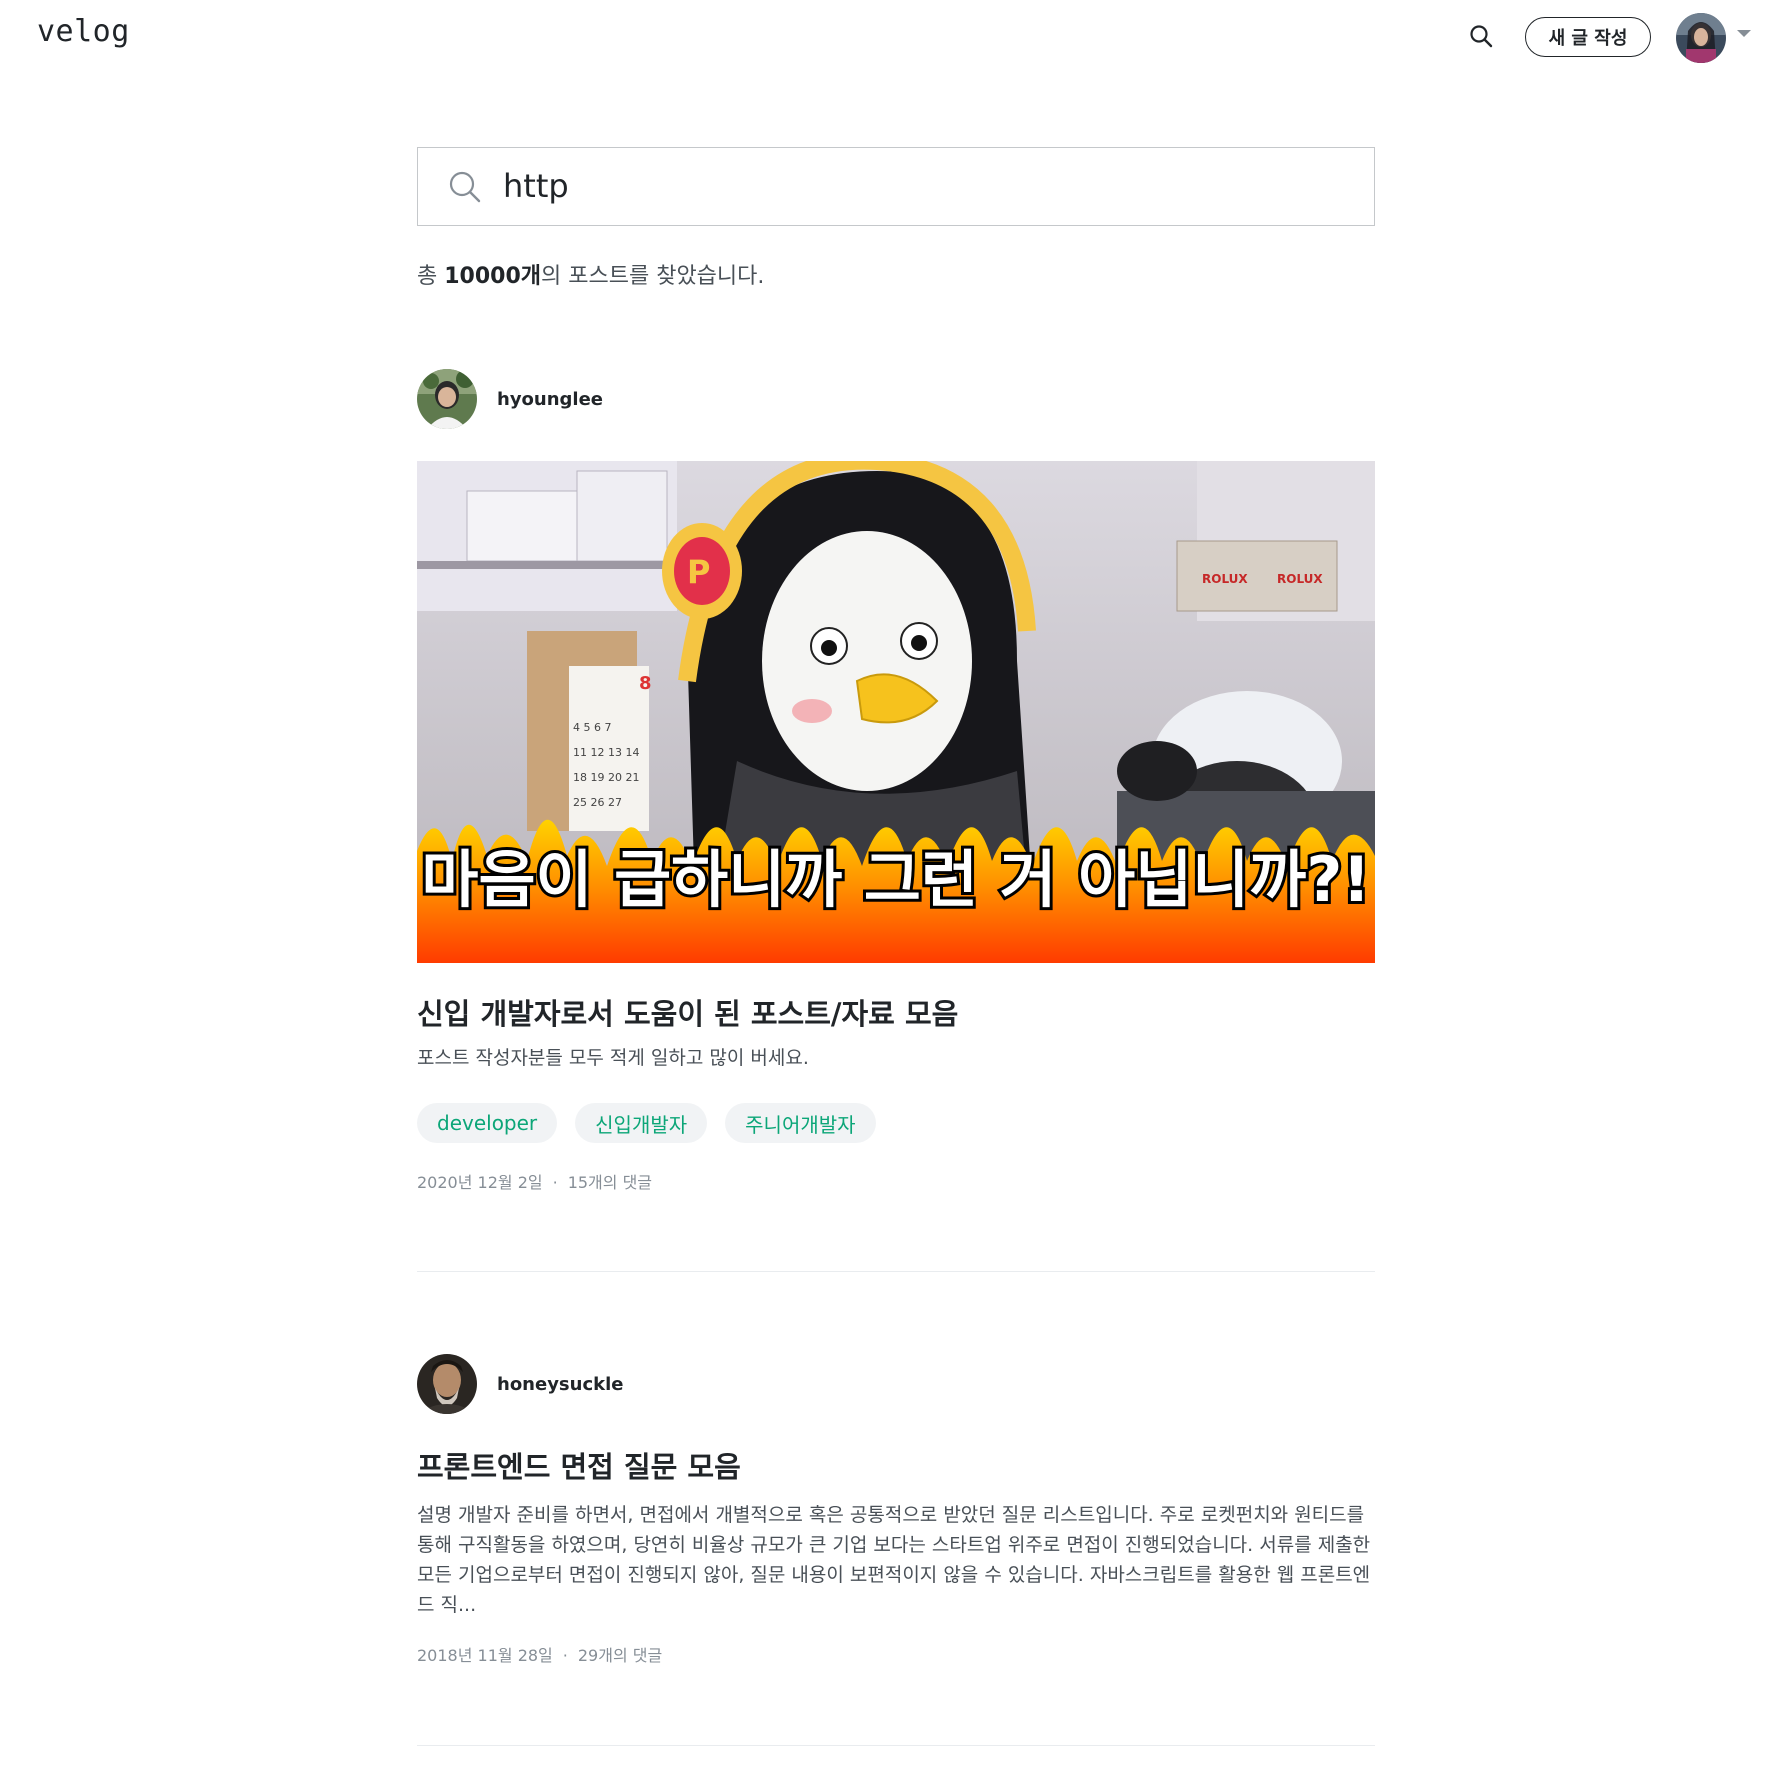 This screenshot has height=1787, width=1772. I want to click on thumbnail-caption: 마음이 급하니까 그런 거 아닙니까?!, so click(895, 879).